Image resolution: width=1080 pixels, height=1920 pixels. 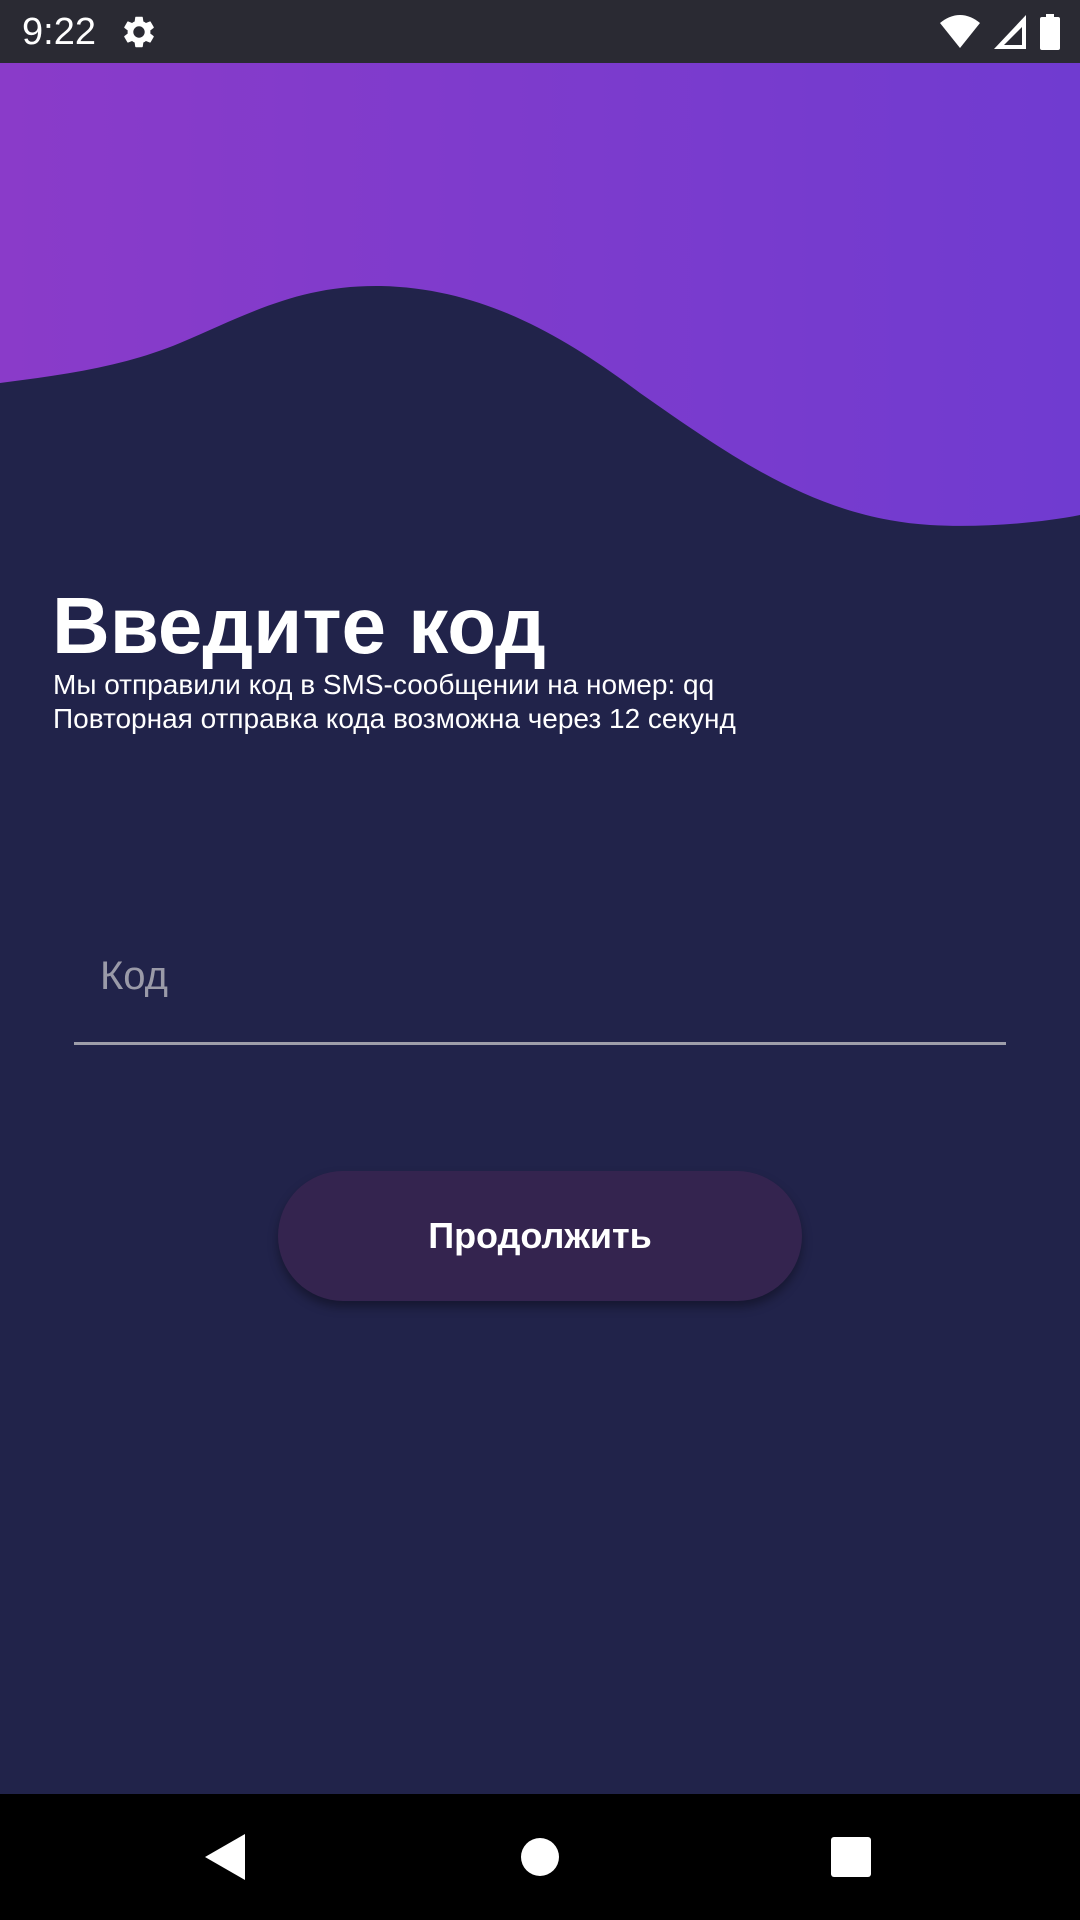 What do you see at coordinates (540, 1236) in the screenshot?
I see `continue-button: Продолжить` at bounding box center [540, 1236].